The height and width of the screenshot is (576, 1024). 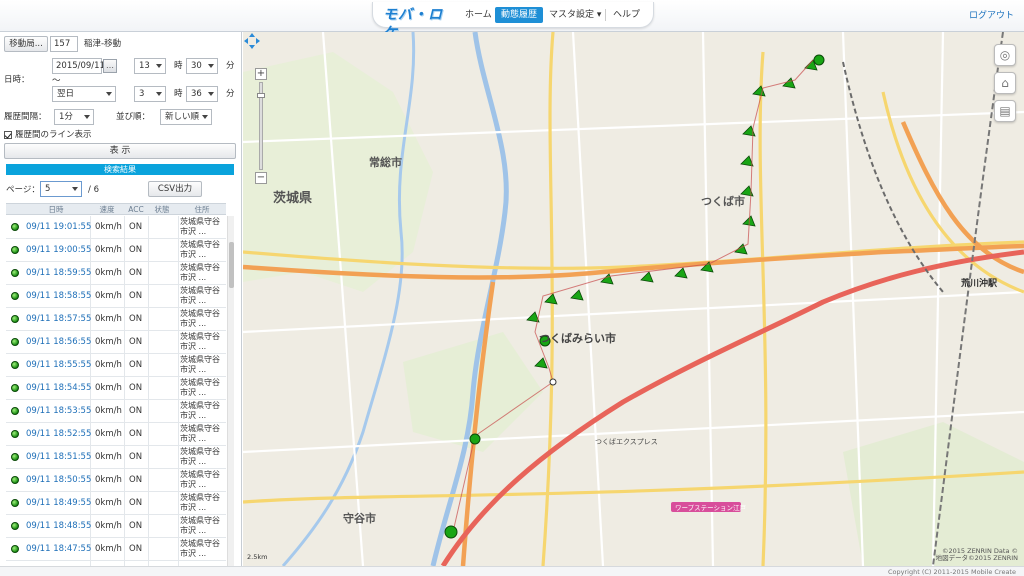 What do you see at coordinates (136, 209) in the screenshot?
I see `col-acc: ACC` at bounding box center [136, 209].